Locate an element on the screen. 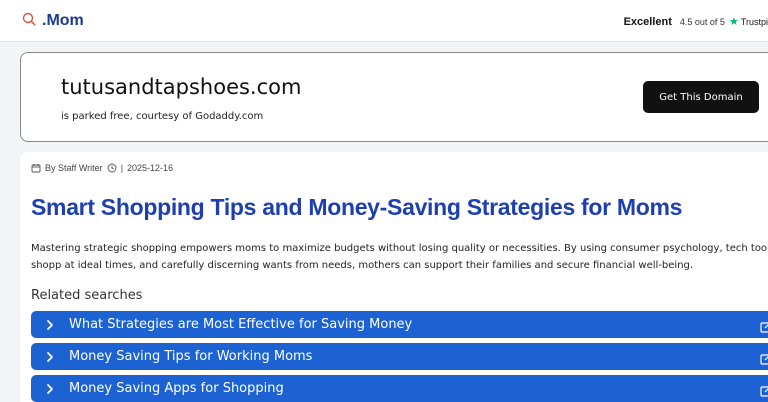 This screenshot has width=768, height=402. search-icon is located at coordinates (29, 20).